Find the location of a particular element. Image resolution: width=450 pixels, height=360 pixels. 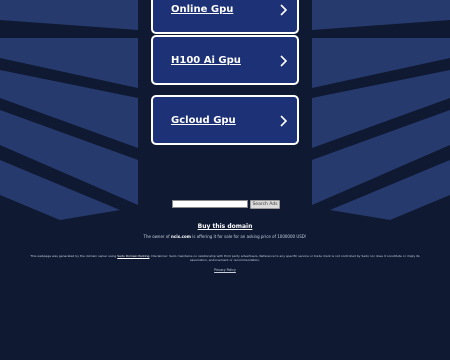

buy-domain-link: Buy this domain is located at coordinates (225, 226).